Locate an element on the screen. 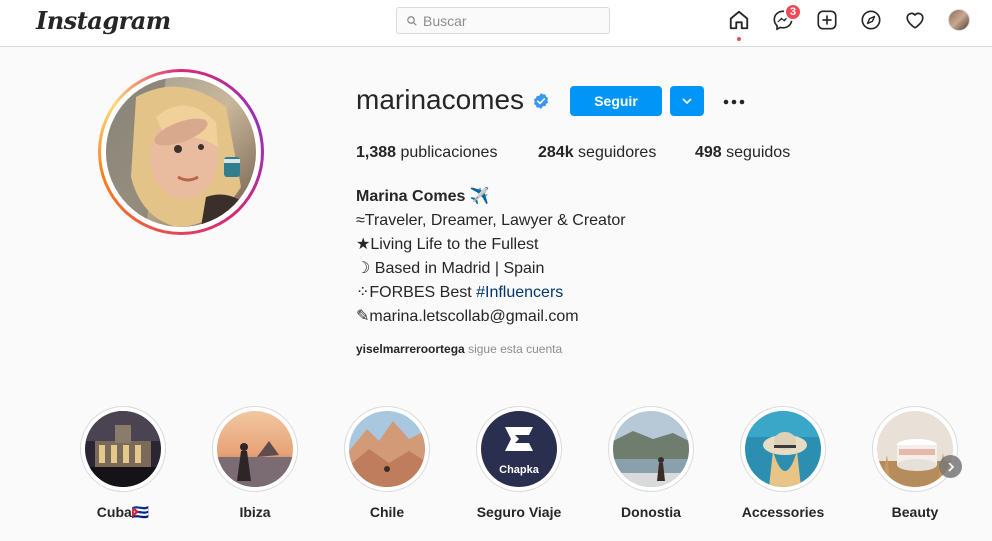 The height and width of the screenshot is (541, 992). chevron-right-icon is located at coordinates (950, 466).